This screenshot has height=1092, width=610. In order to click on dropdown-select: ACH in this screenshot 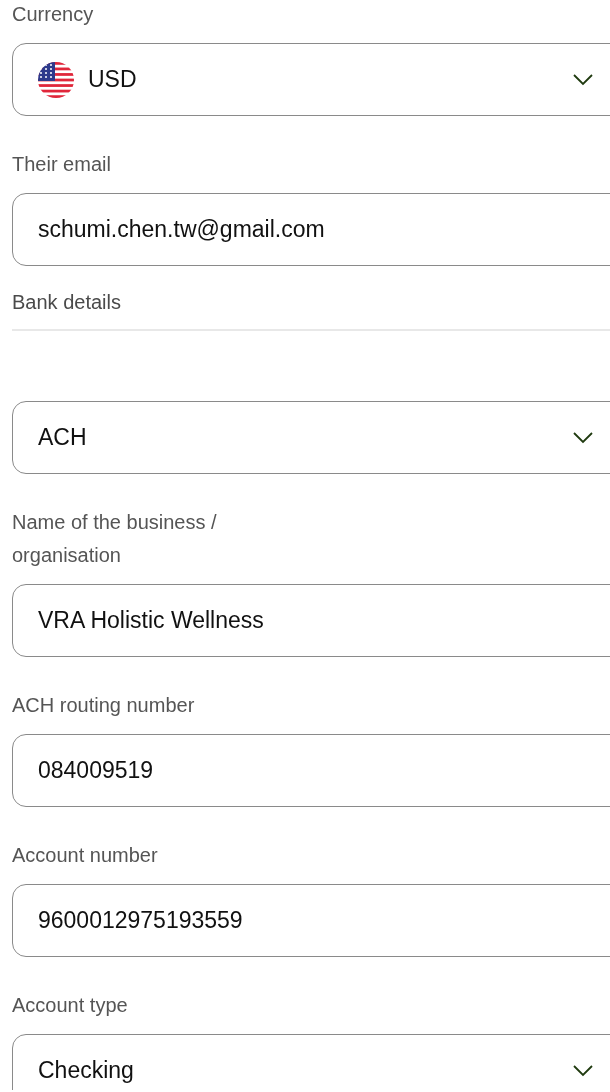, I will do `click(311, 437)`.